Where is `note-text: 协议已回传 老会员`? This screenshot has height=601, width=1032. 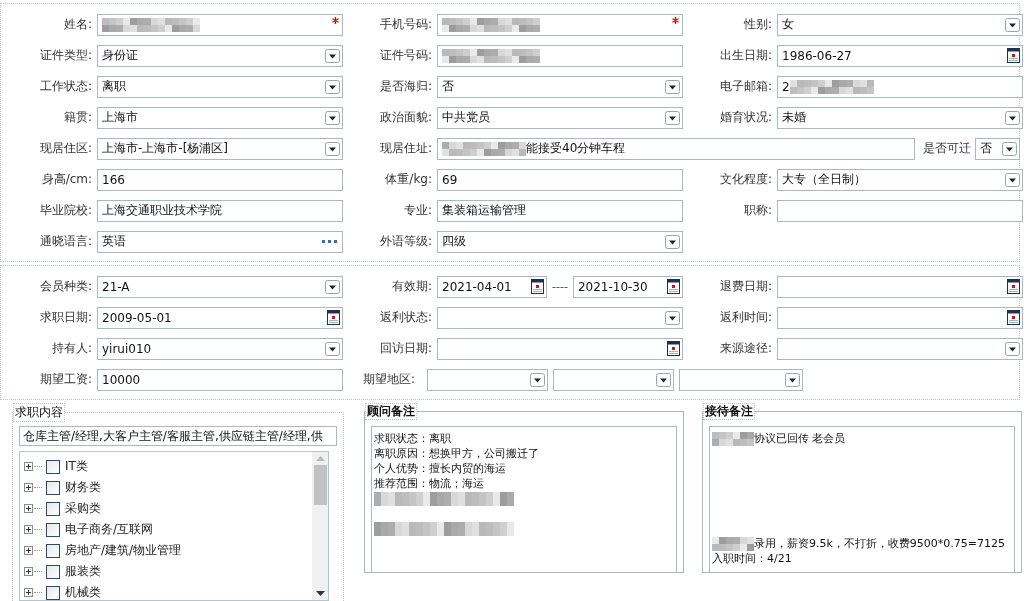
note-text: 协议已回传 老会员 is located at coordinates (800, 438).